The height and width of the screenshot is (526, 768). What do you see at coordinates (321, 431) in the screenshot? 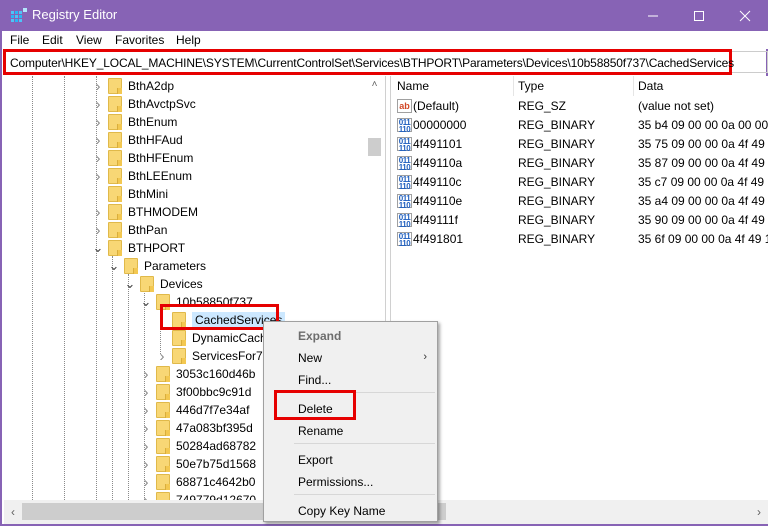
I see `context-menu-label: Rename` at bounding box center [321, 431].